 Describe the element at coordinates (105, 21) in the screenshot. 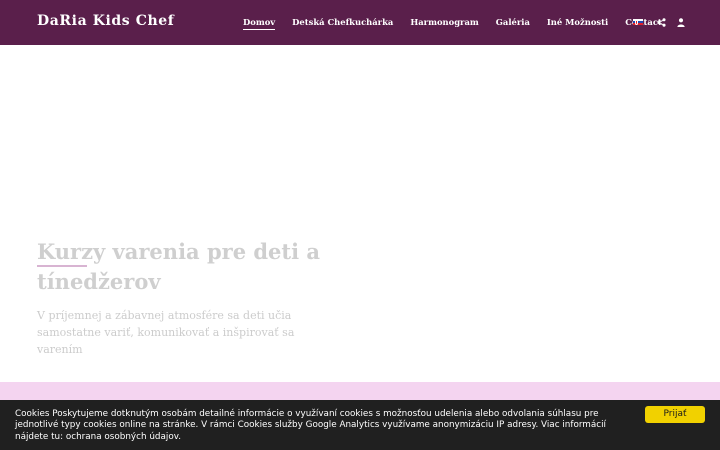

I see `site-brand-logo: DaRia Kids Chef` at that location.